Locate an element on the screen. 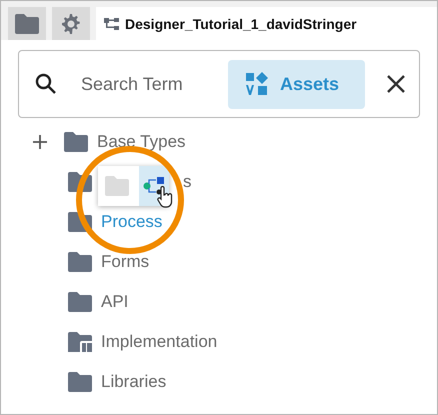  hand-cursor-icon is located at coordinates (165, 197).